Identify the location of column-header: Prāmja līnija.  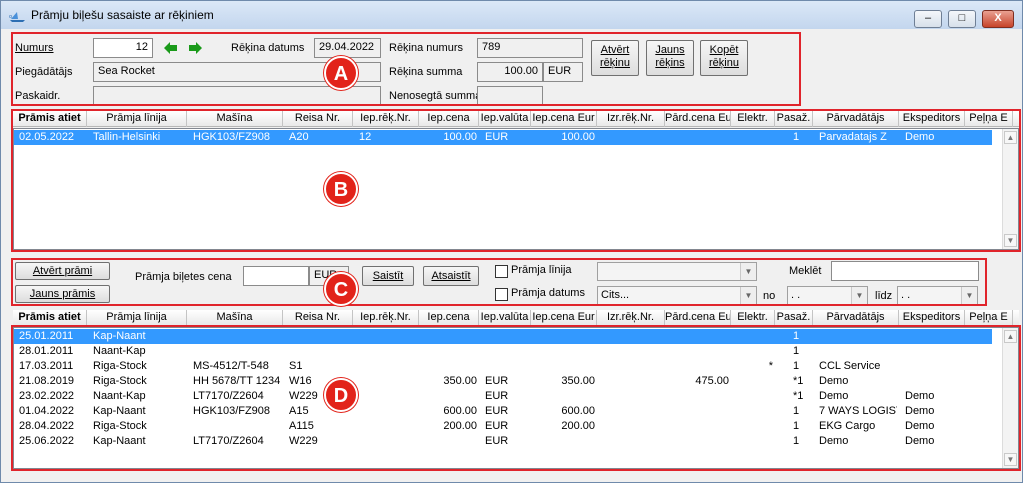
(137, 318).